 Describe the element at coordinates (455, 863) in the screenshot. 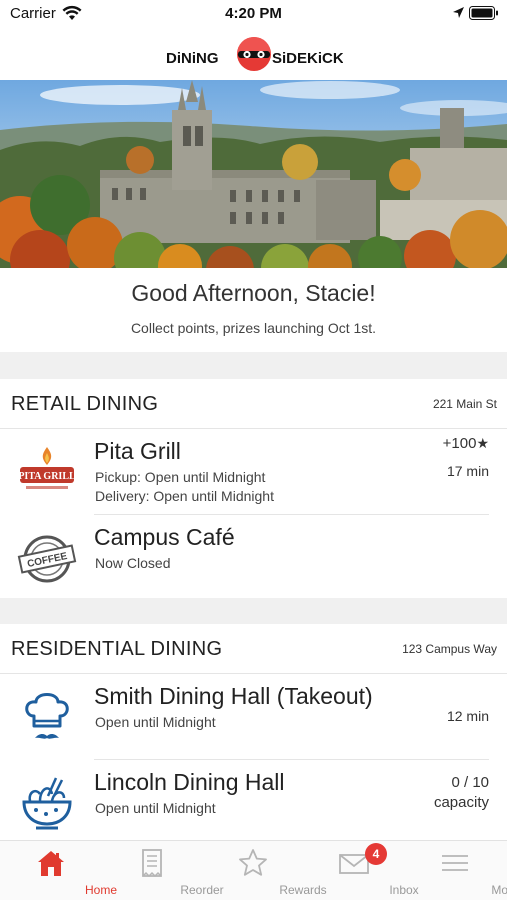

I see `menu-icon` at that location.